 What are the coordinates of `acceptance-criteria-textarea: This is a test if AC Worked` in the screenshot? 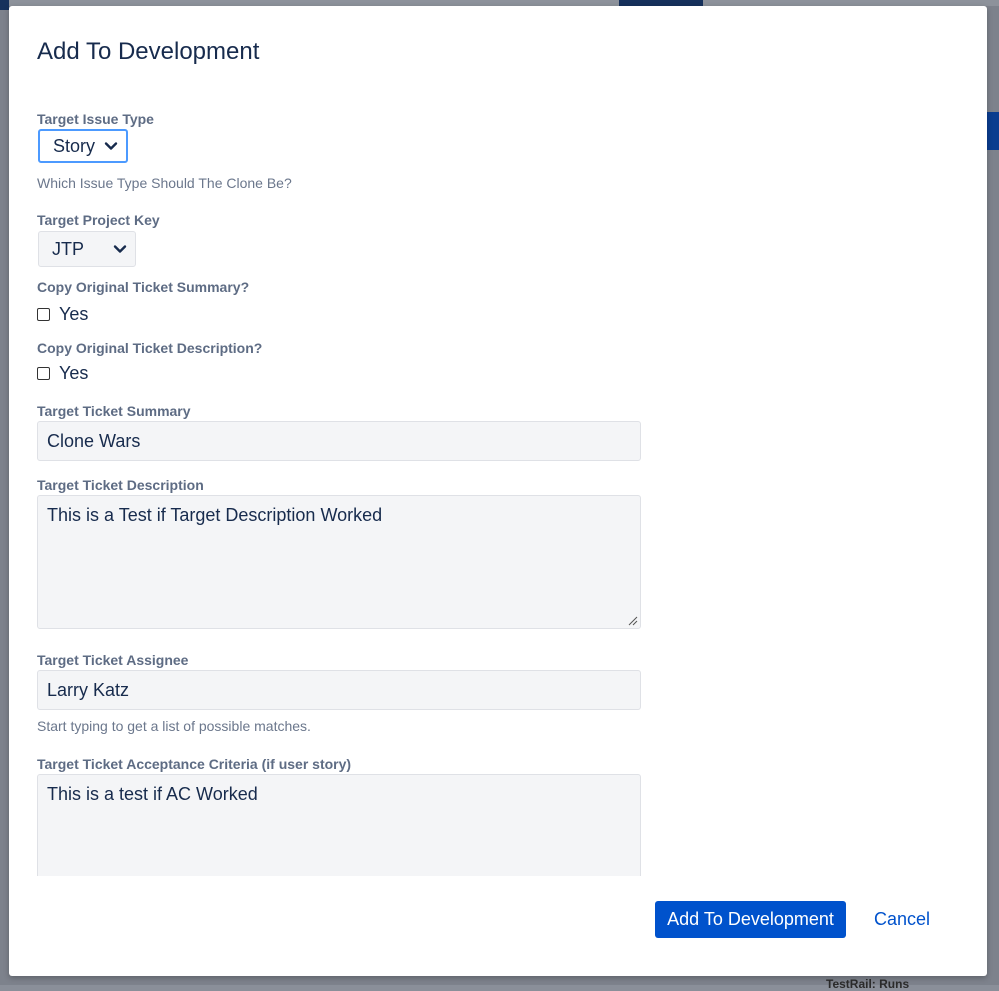 It's located at (339, 825).